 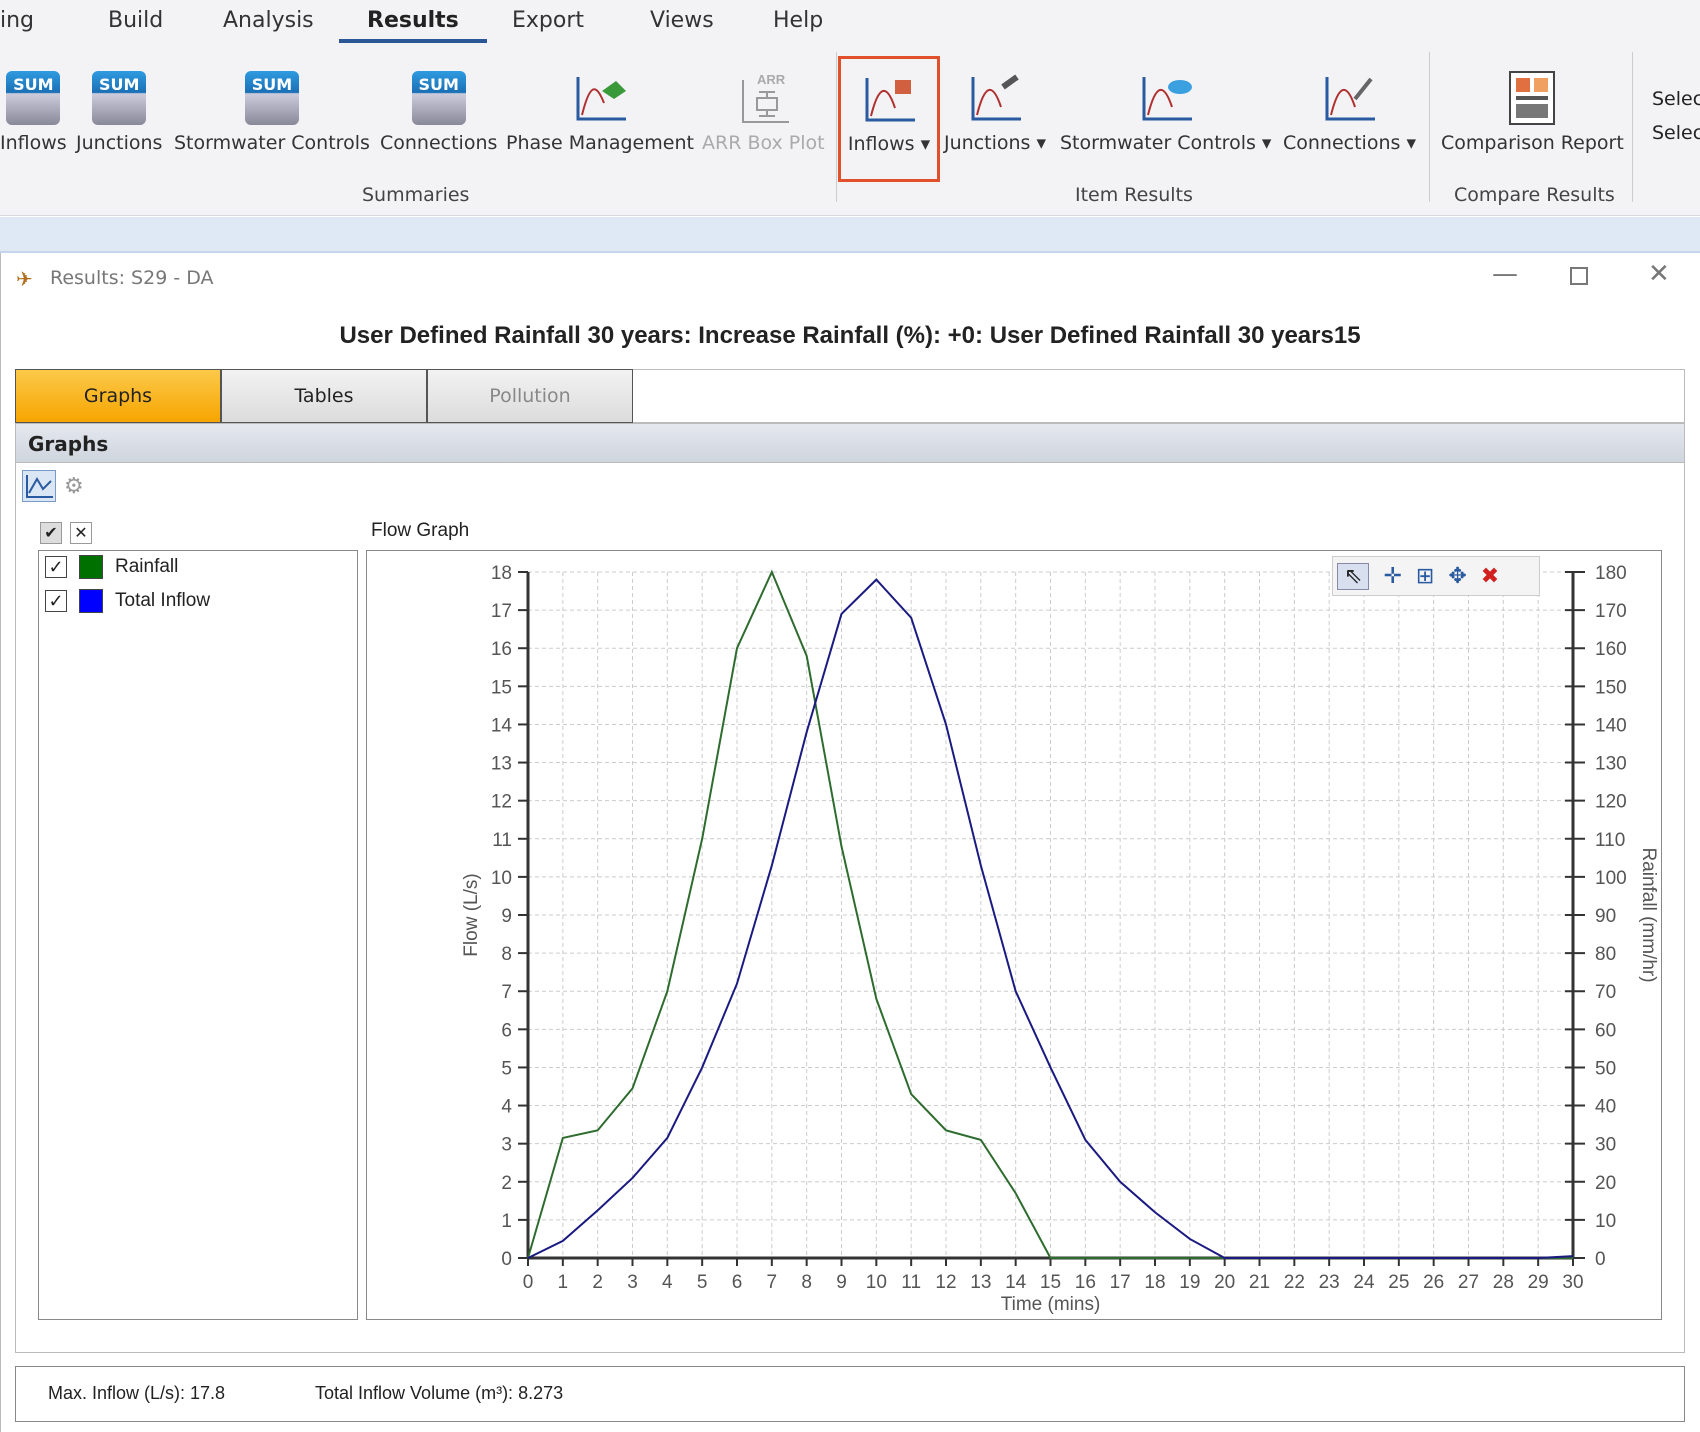 I want to click on check-all-button: ✔, so click(x=51, y=533).